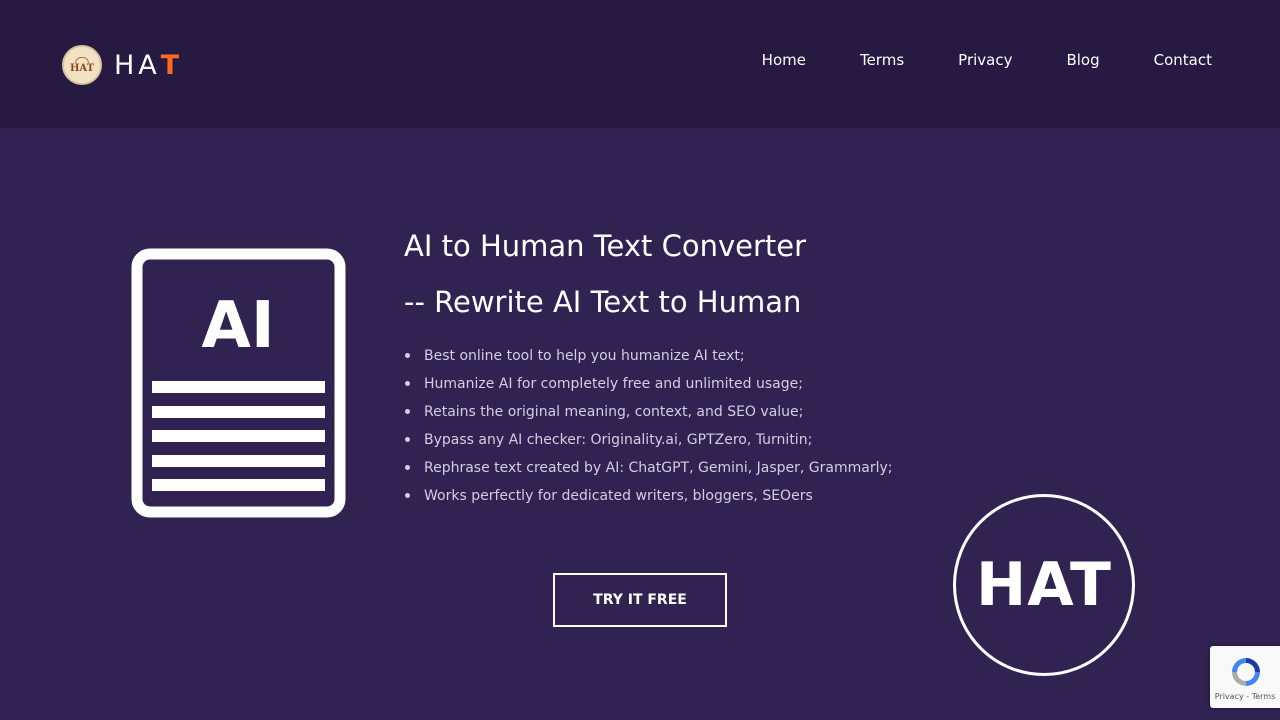 Image resolution: width=1280 pixels, height=720 pixels. I want to click on hat-circle-badge: HAT, so click(1044, 585).